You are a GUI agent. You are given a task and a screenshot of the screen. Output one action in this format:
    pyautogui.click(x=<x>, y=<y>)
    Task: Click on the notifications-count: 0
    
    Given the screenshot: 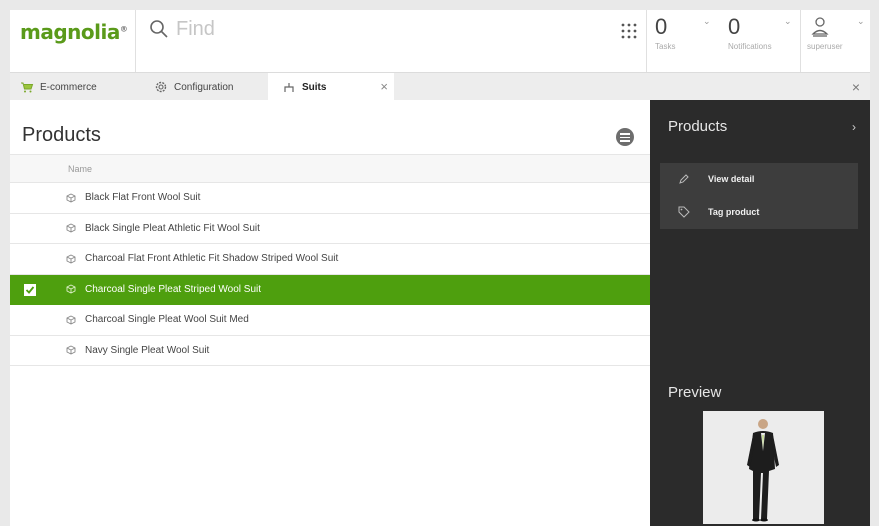 What is the action you would take?
    pyautogui.click(x=734, y=26)
    